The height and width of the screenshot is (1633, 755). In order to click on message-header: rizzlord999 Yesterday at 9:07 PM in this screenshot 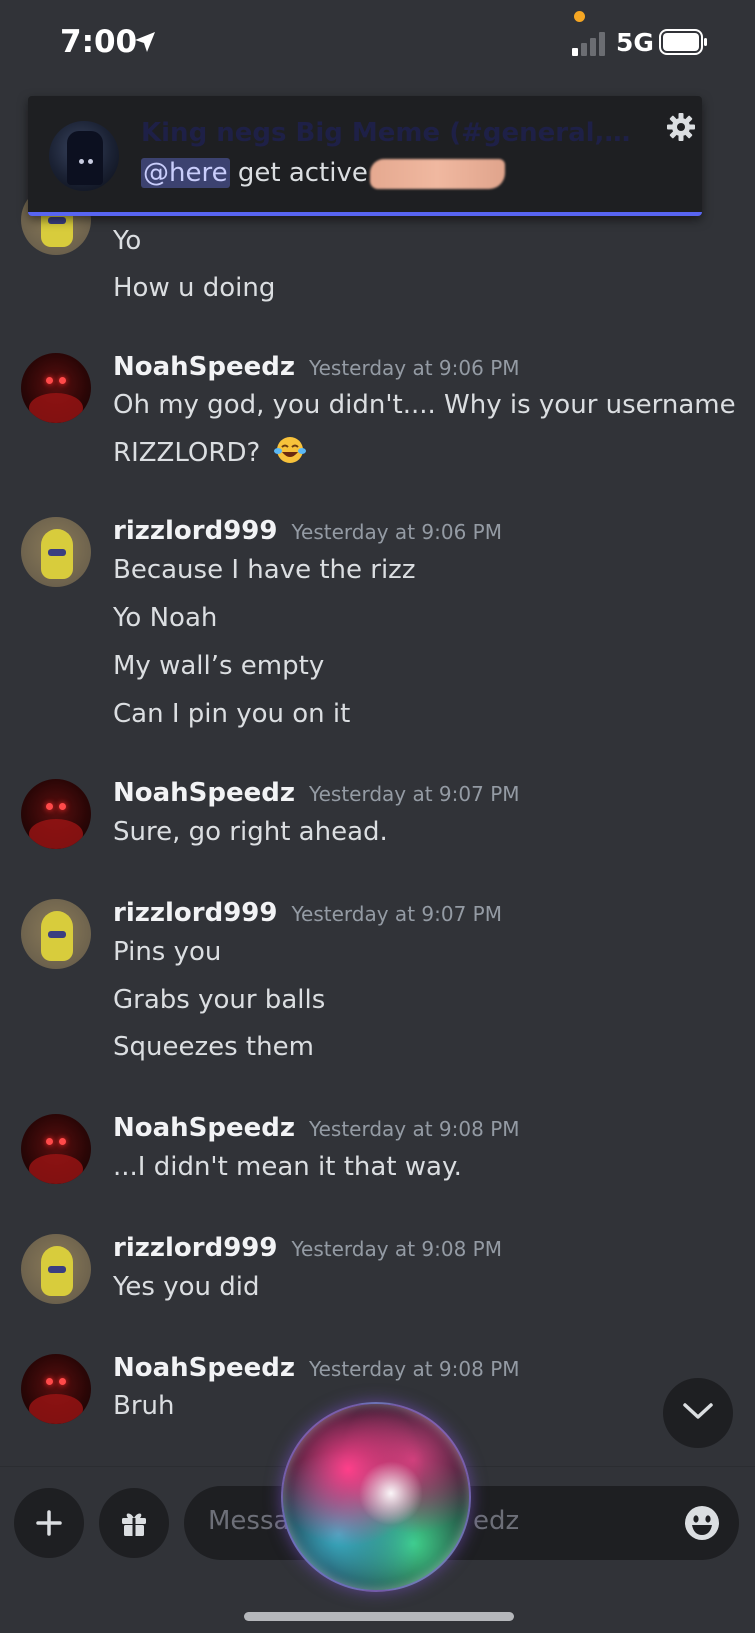, I will do `click(307, 913)`.